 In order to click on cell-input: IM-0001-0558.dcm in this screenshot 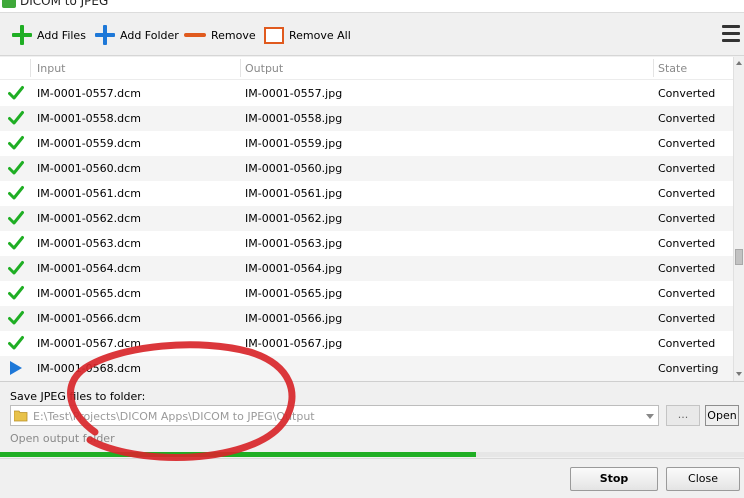, I will do `click(89, 118)`.